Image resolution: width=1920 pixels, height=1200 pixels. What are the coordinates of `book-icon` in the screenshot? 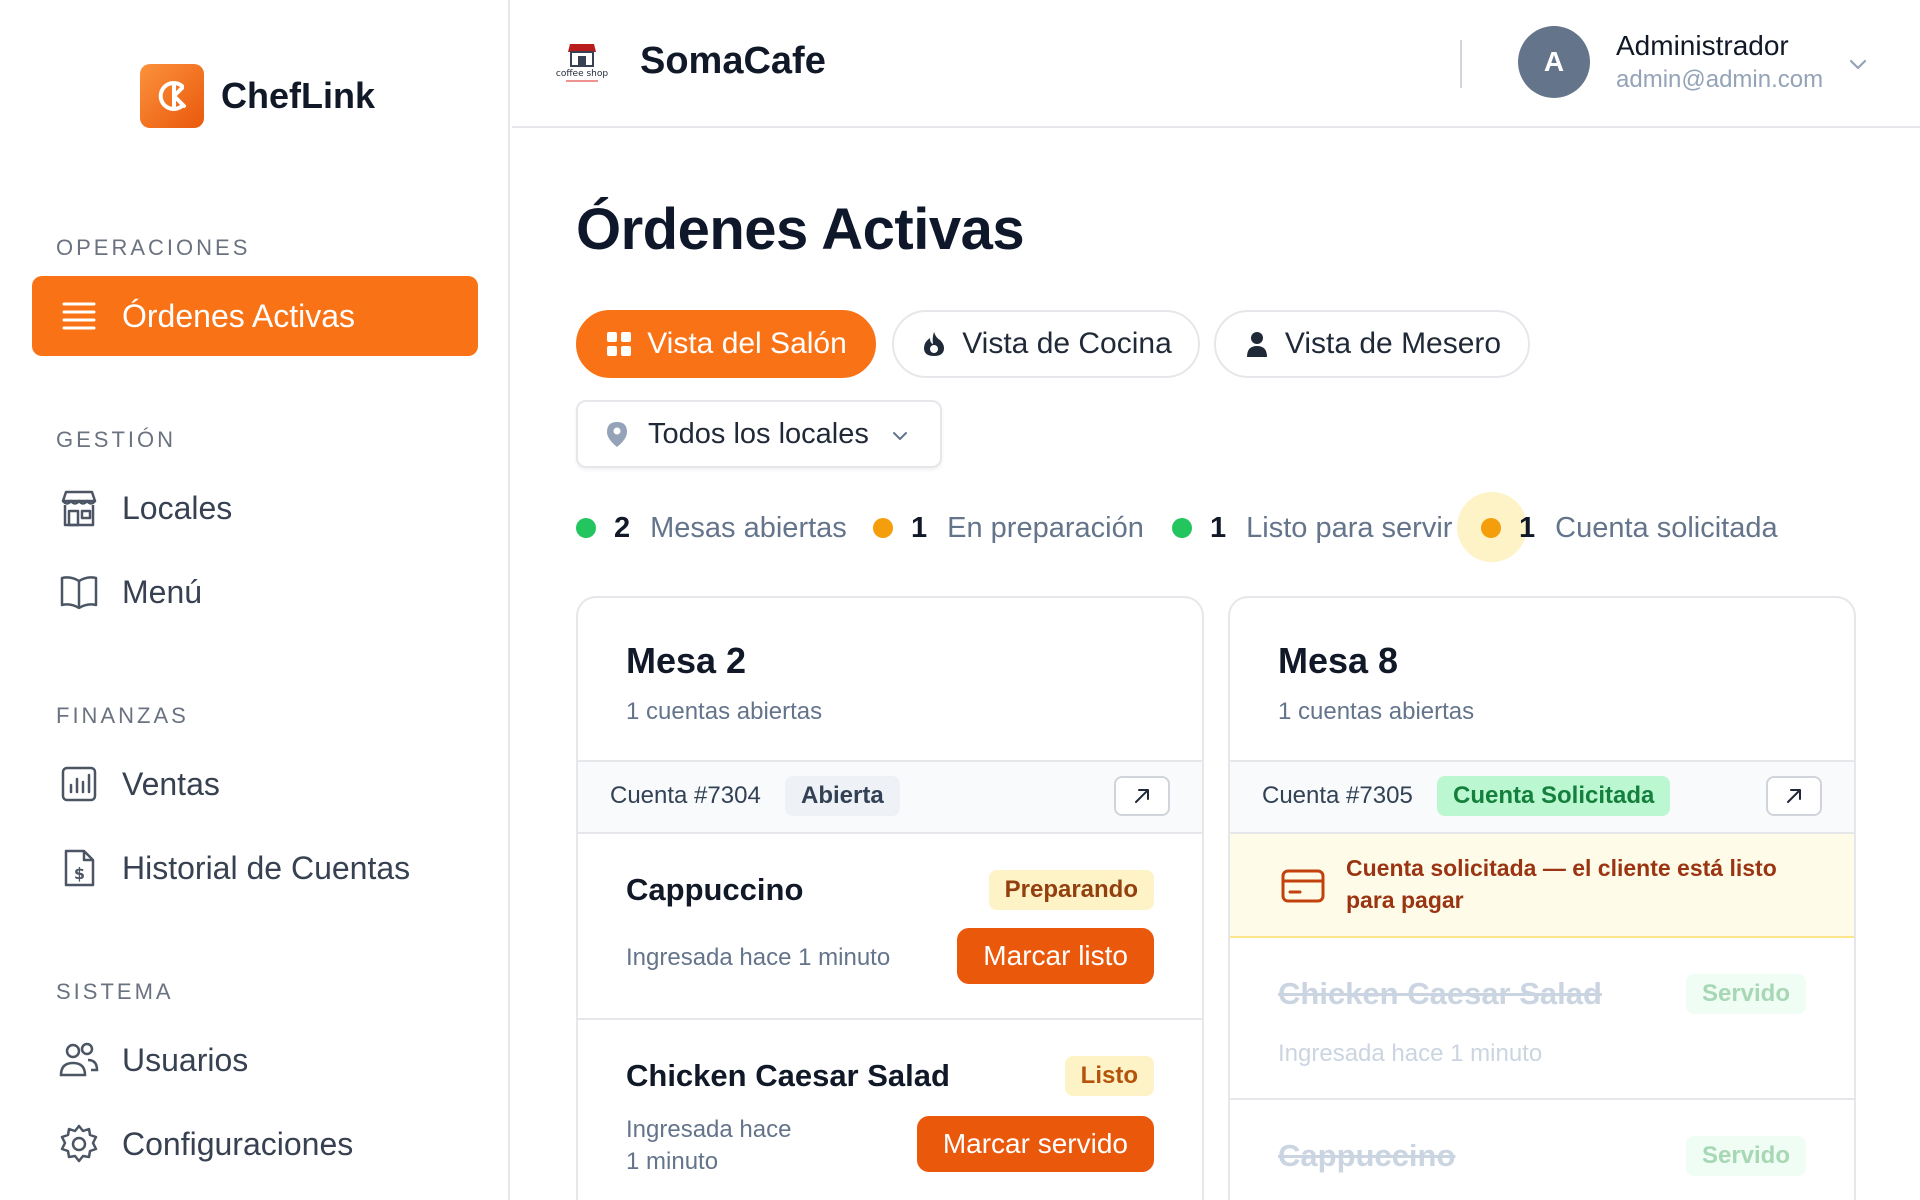 It's located at (79, 593).